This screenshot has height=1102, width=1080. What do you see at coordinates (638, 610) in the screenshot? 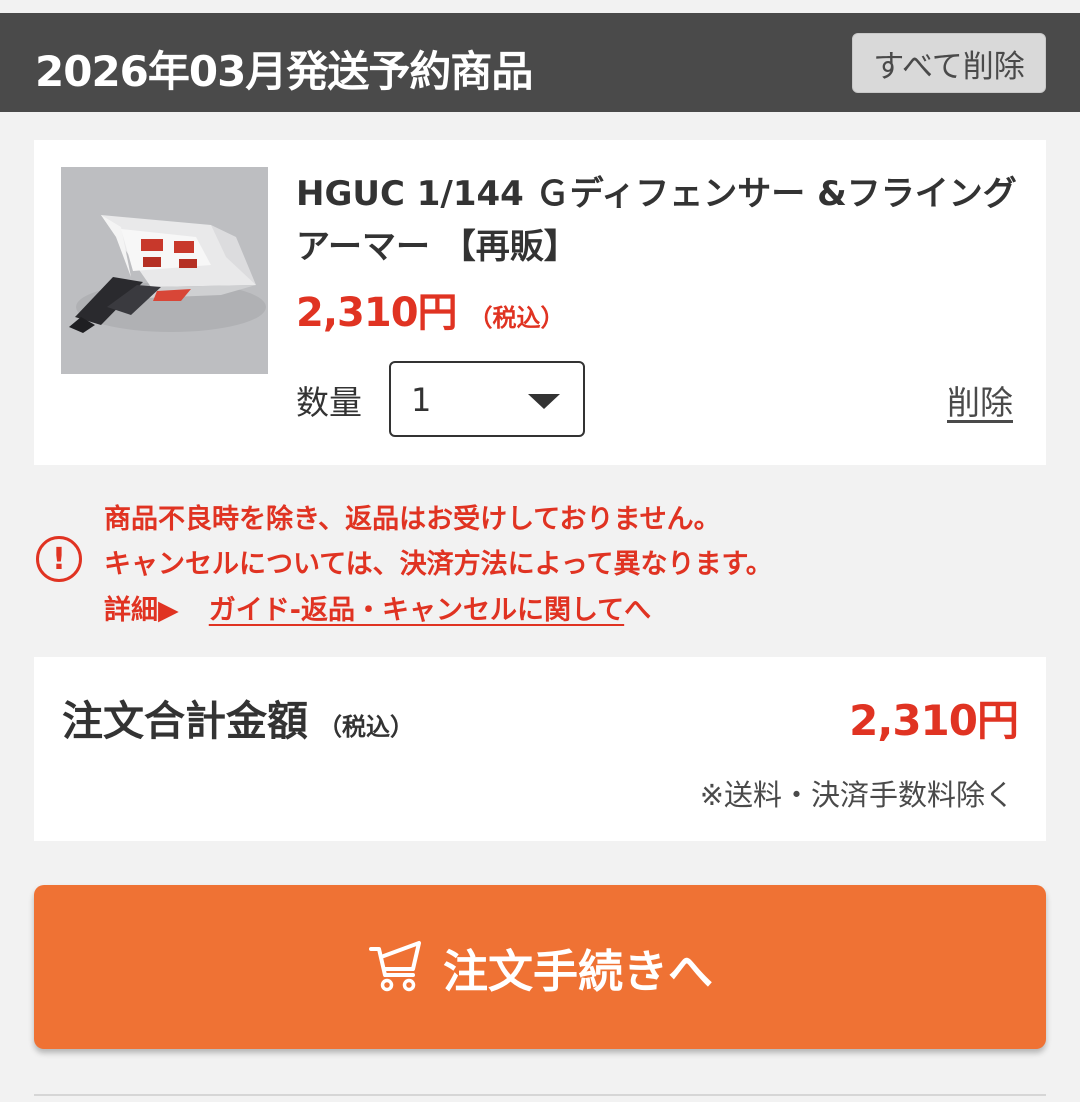
I see `link-suffix: へ` at bounding box center [638, 610].